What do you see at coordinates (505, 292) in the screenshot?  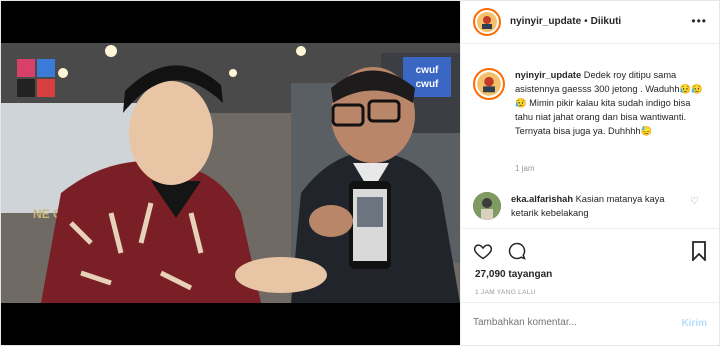 I see `post-timestamp: 1 JAM YANG LALU` at bounding box center [505, 292].